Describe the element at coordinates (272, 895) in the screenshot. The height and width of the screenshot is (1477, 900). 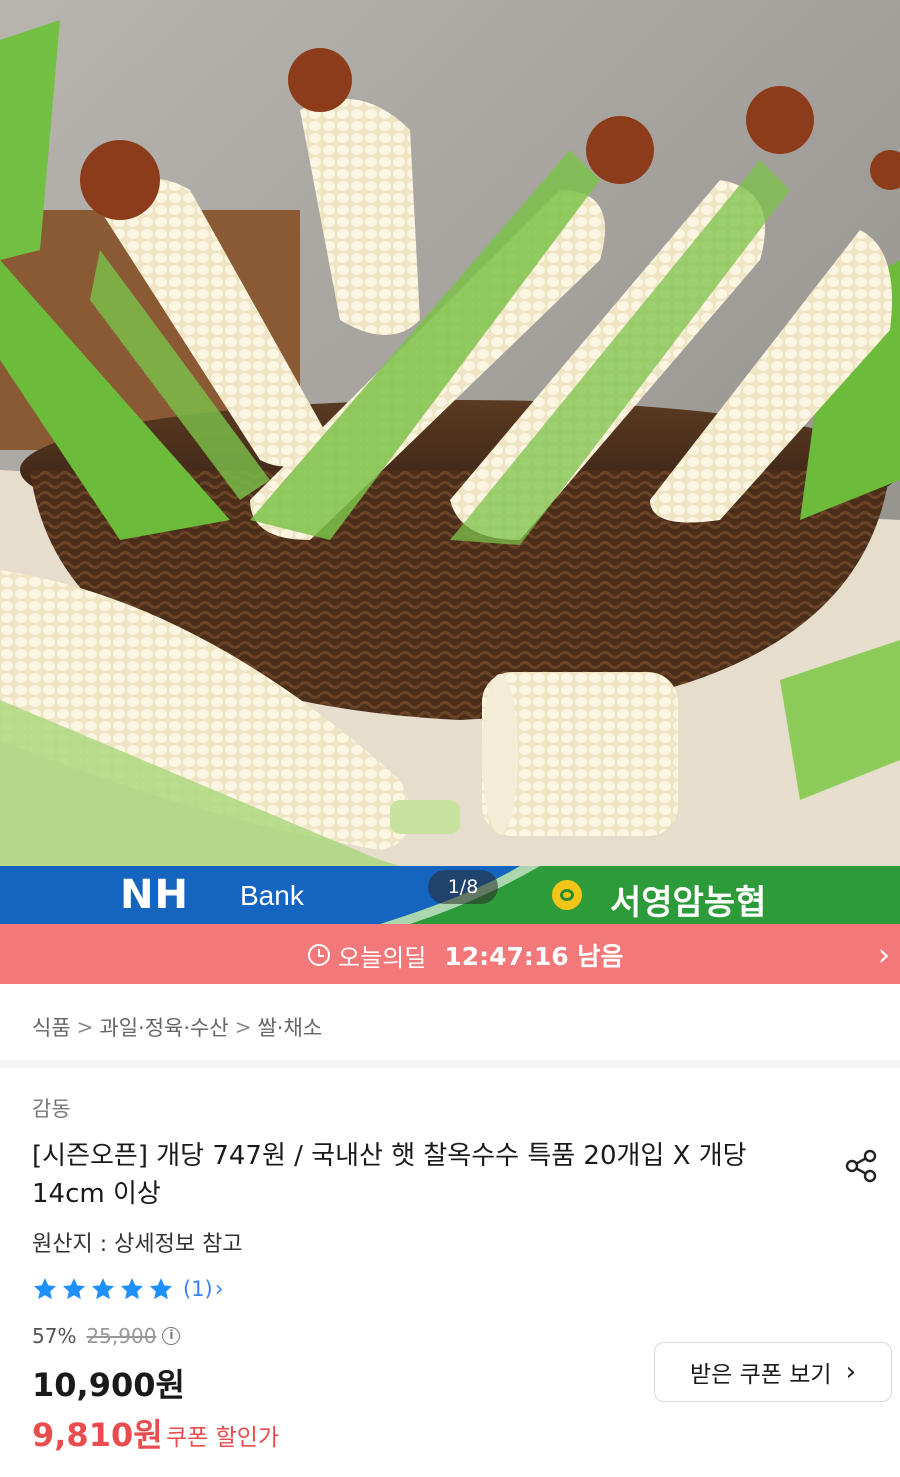
I see `nh-bank-label: Bank` at that location.